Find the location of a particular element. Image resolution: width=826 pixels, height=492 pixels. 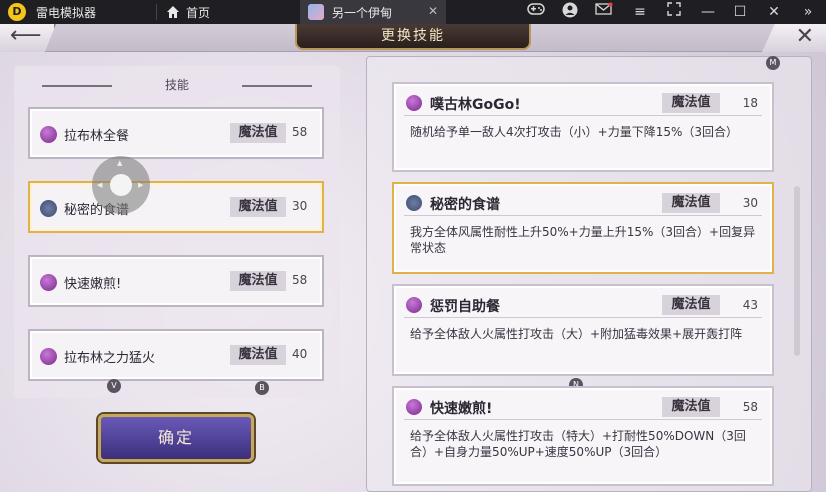

skill-slot-4: 拉布林之力猛火 魔法值 40 is located at coordinates (176, 355).